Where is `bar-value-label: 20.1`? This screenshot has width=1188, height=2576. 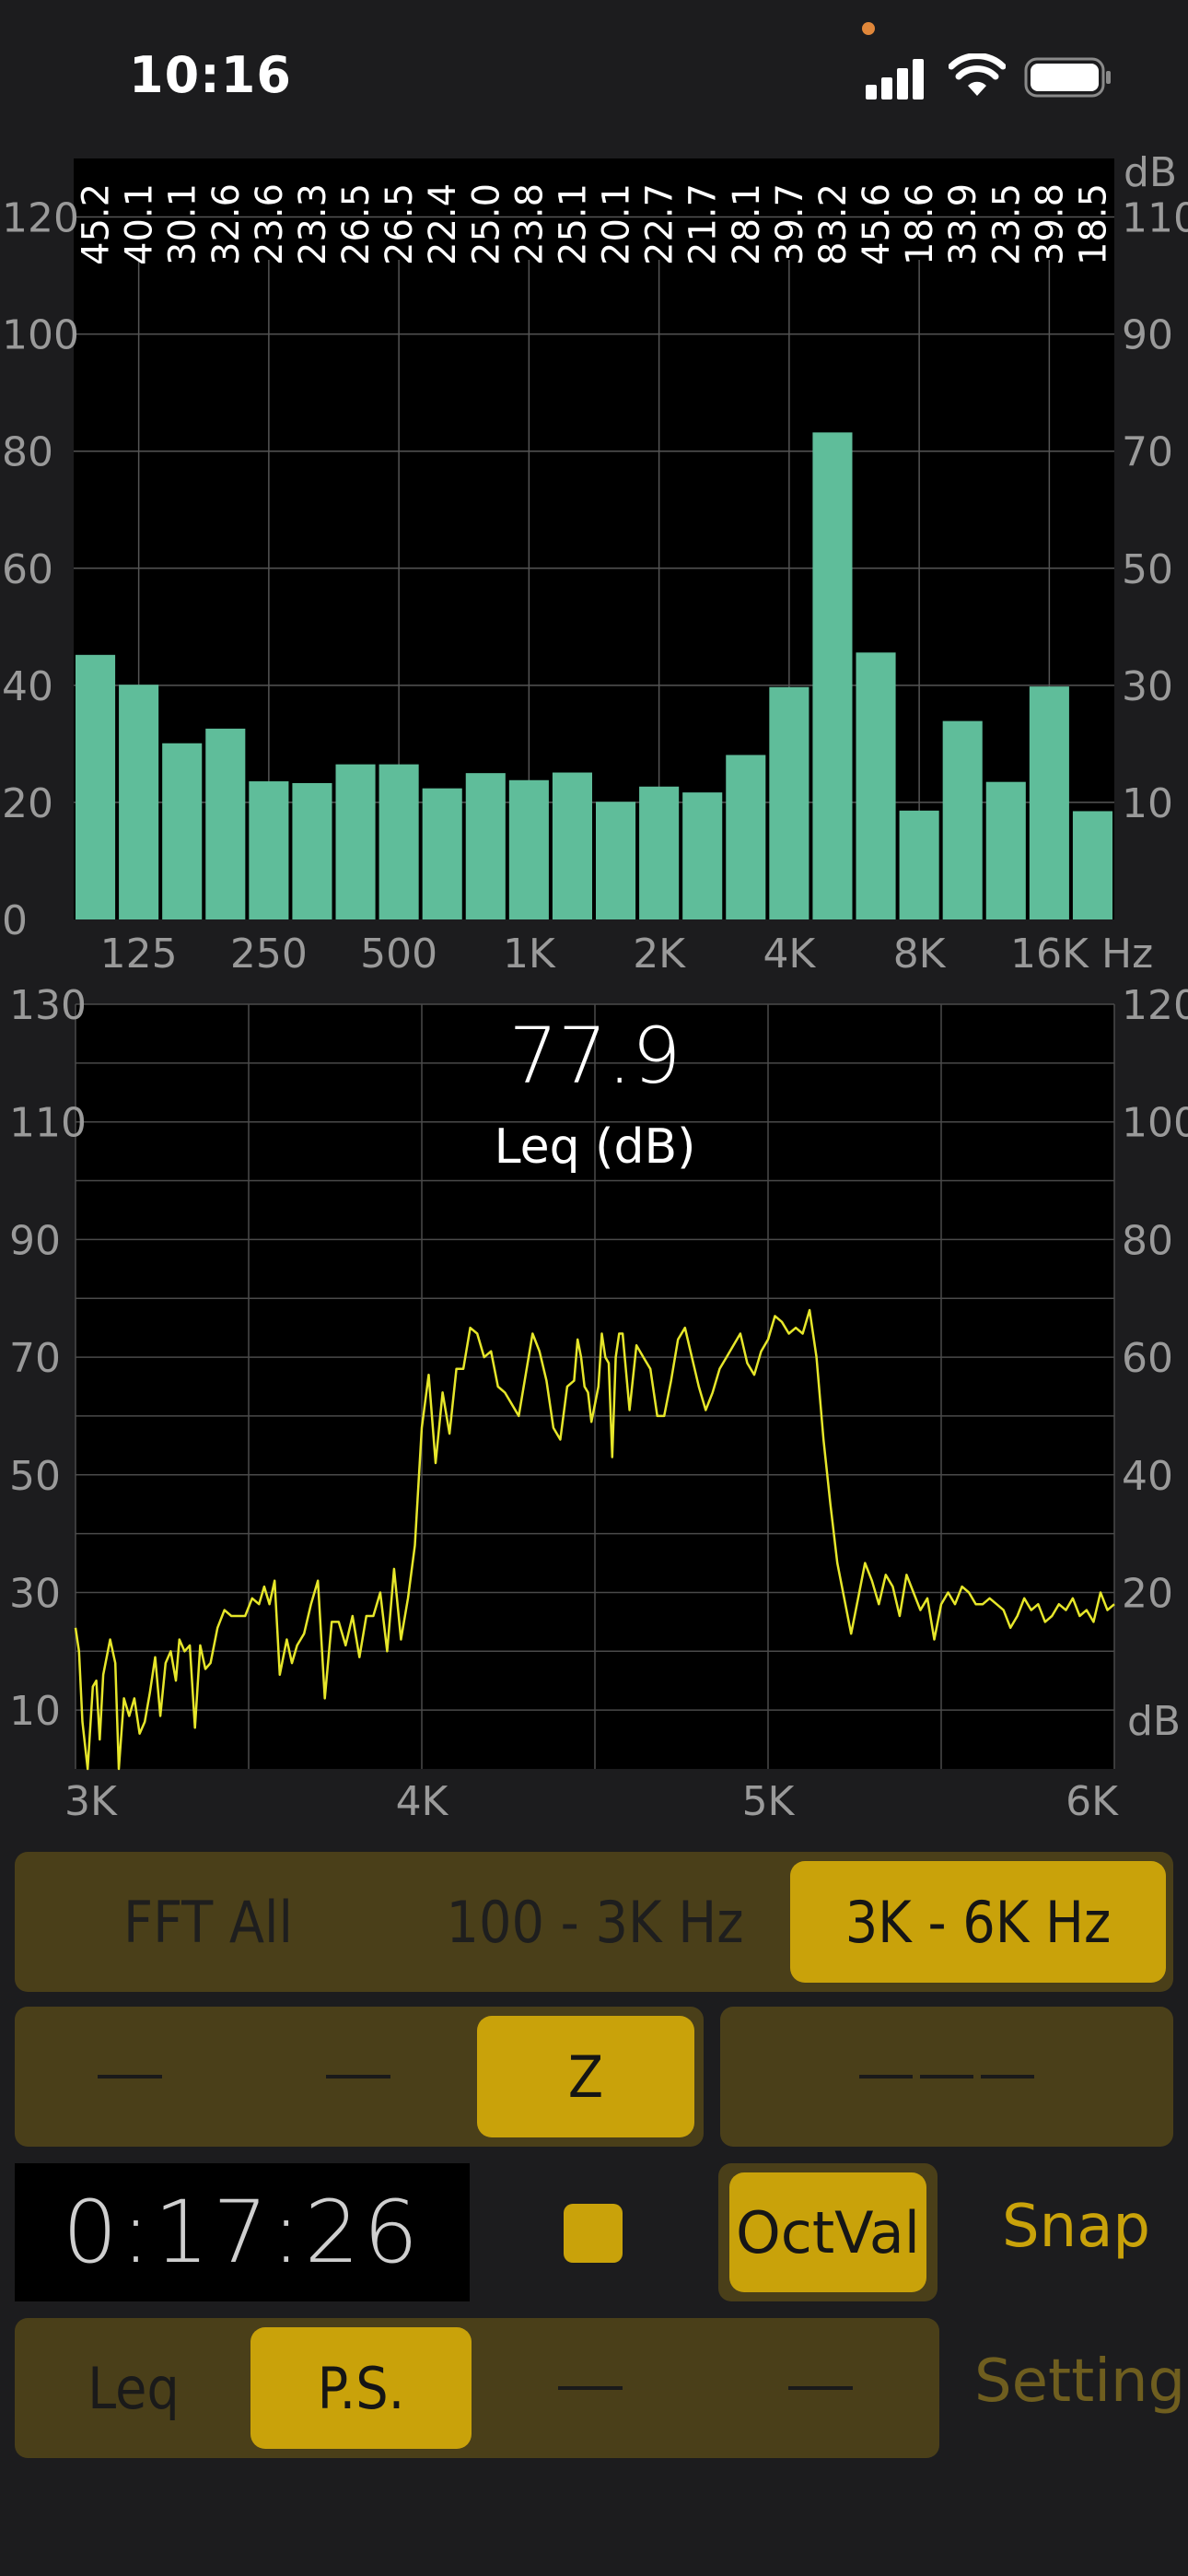 bar-value-label: 20.1 is located at coordinates (617, 224).